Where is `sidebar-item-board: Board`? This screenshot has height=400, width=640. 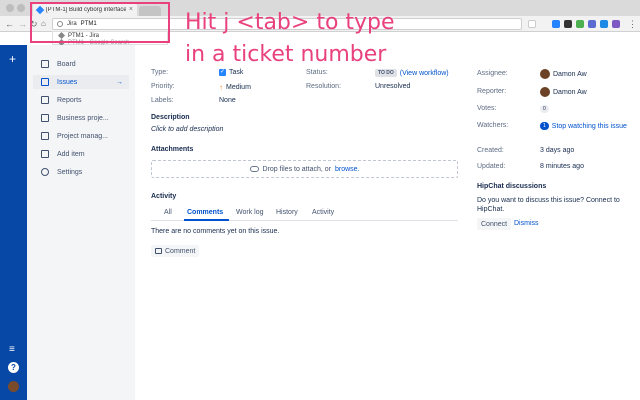 sidebar-item-board: Board is located at coordinates (81, 64).